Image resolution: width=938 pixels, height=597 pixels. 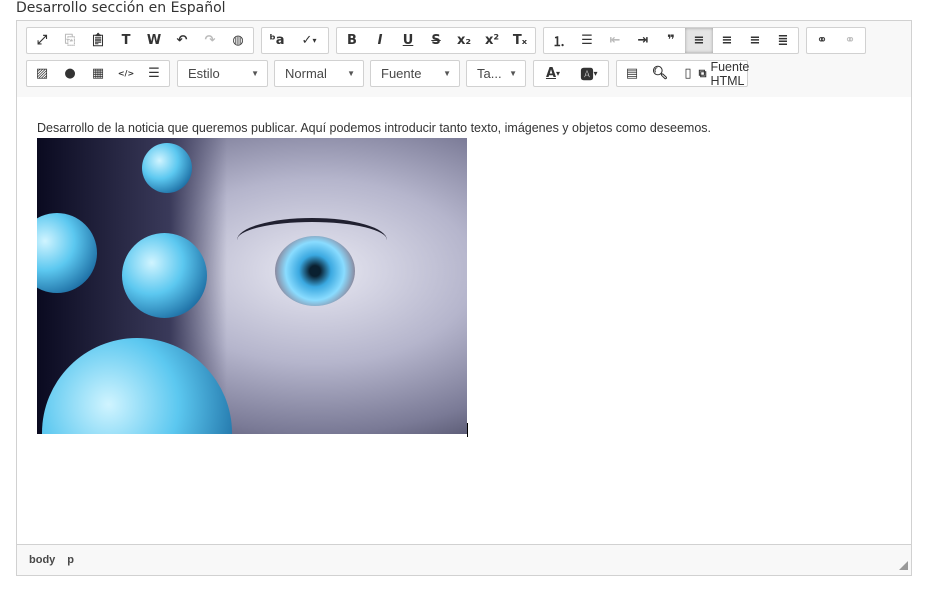 I want to click on paste-text-icon: T, so click(x=126, y=40).